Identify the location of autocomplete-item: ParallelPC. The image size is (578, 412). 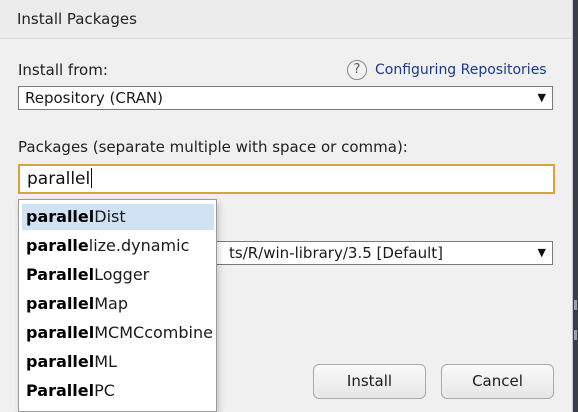
(118, 391).